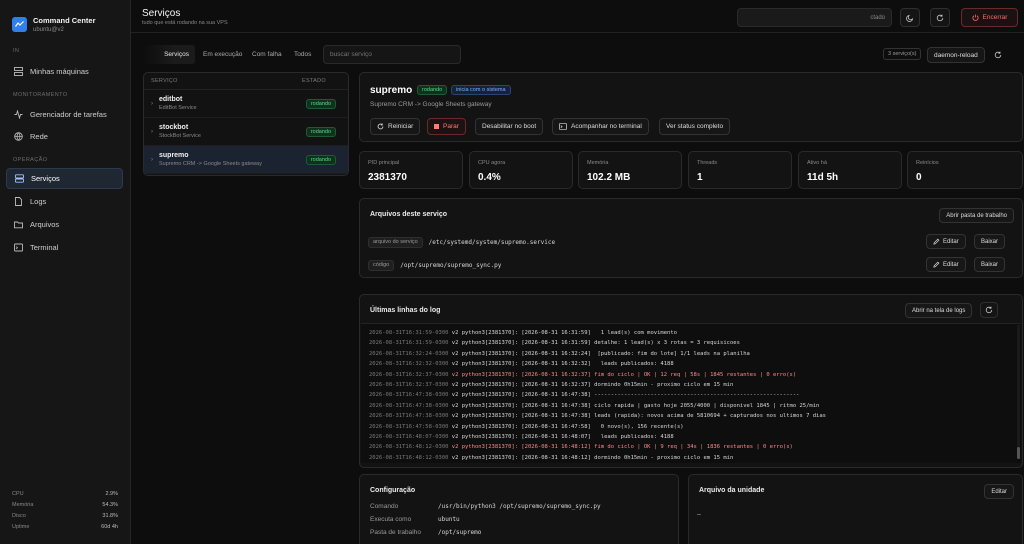 This screenshot has width=1024, height=544. What do you see at coordinates (956, 55) in the screenshot?
I see `daemon-reload-button: daemon-reload` at bounding box center [956, 55].